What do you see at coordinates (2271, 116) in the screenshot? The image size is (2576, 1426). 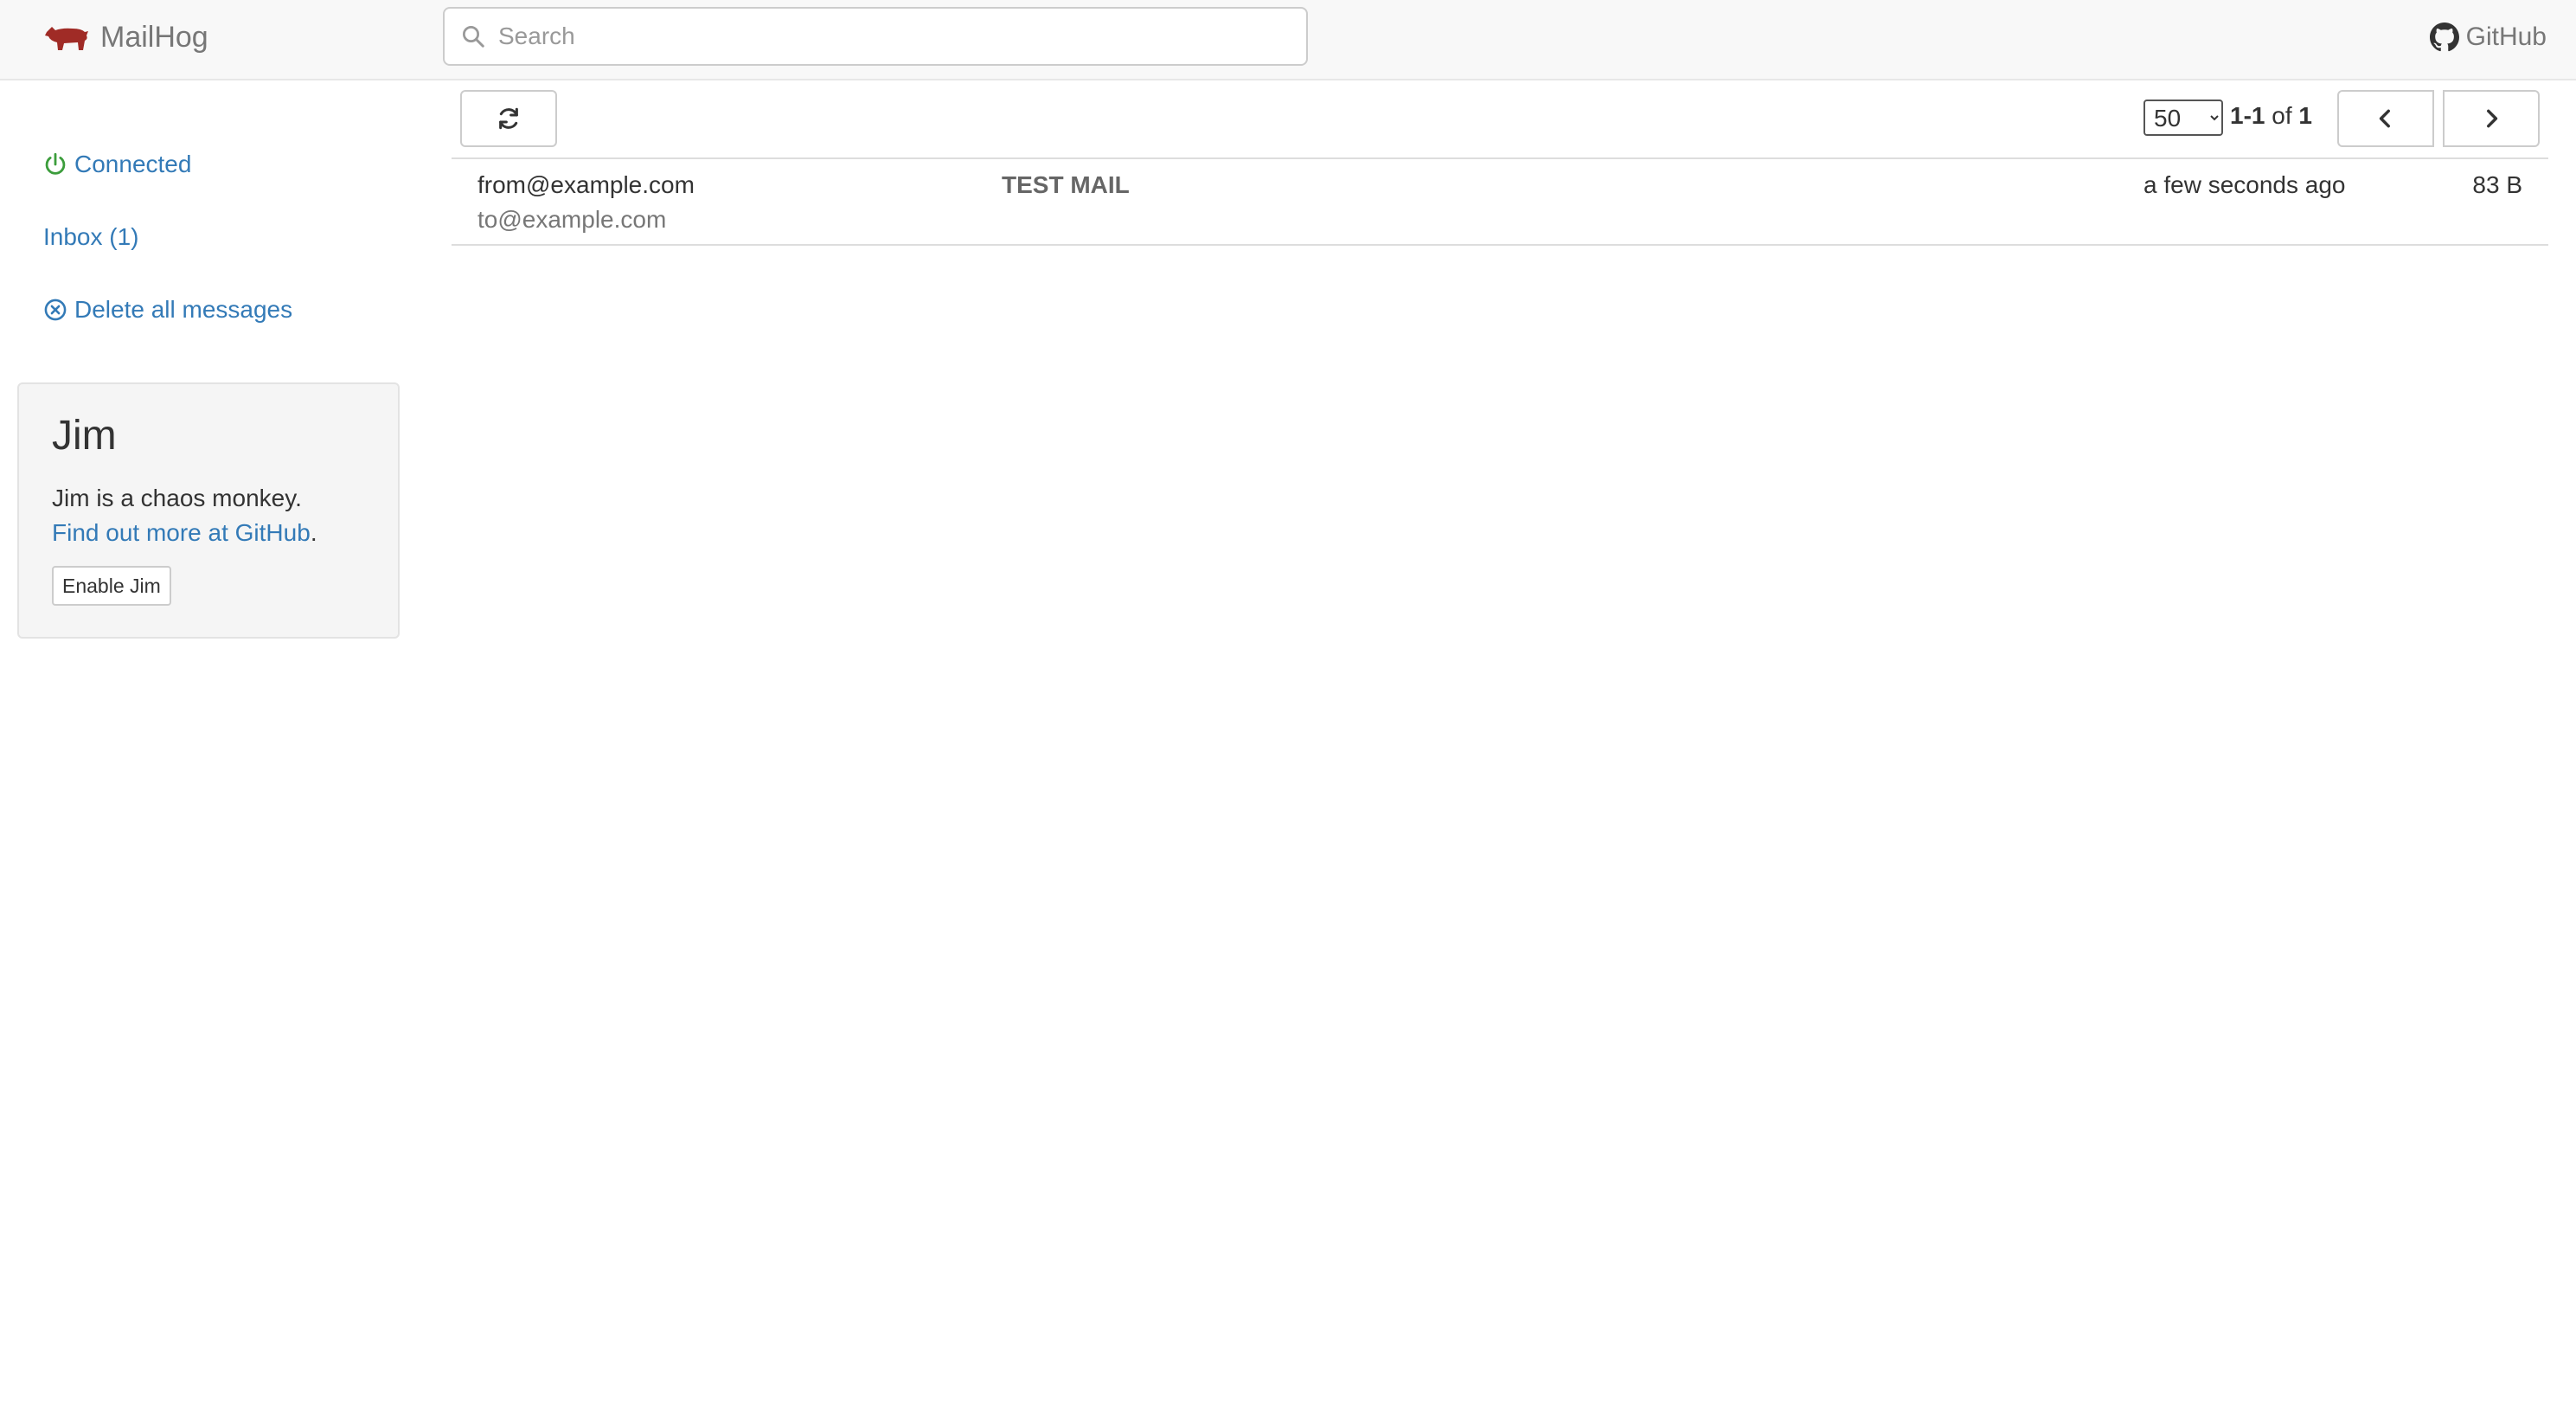 I see `pagination-info: 1-1 of 1` at bounding box center [2271, 116].